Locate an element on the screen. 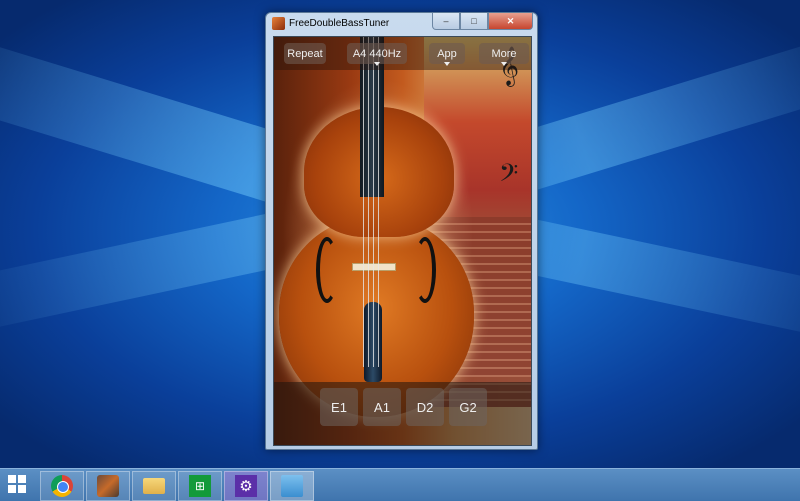 The width and height of the screenshot is (800, 501). title-bar: FreeDoubleBassTuner – □ ✕ is located at coordinates (401, 24).